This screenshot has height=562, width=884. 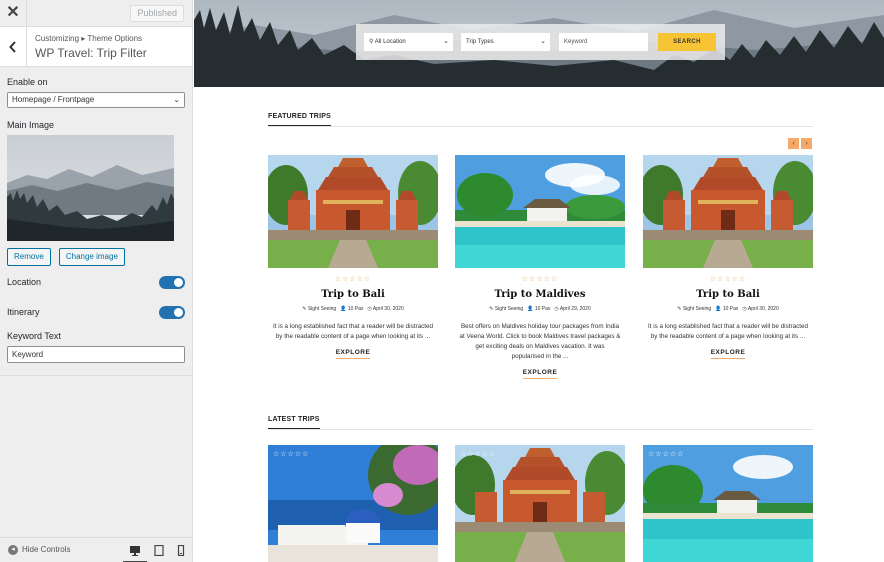 I want to click on carousel-arrows: ‹ ›, so click(x=799, y=142).